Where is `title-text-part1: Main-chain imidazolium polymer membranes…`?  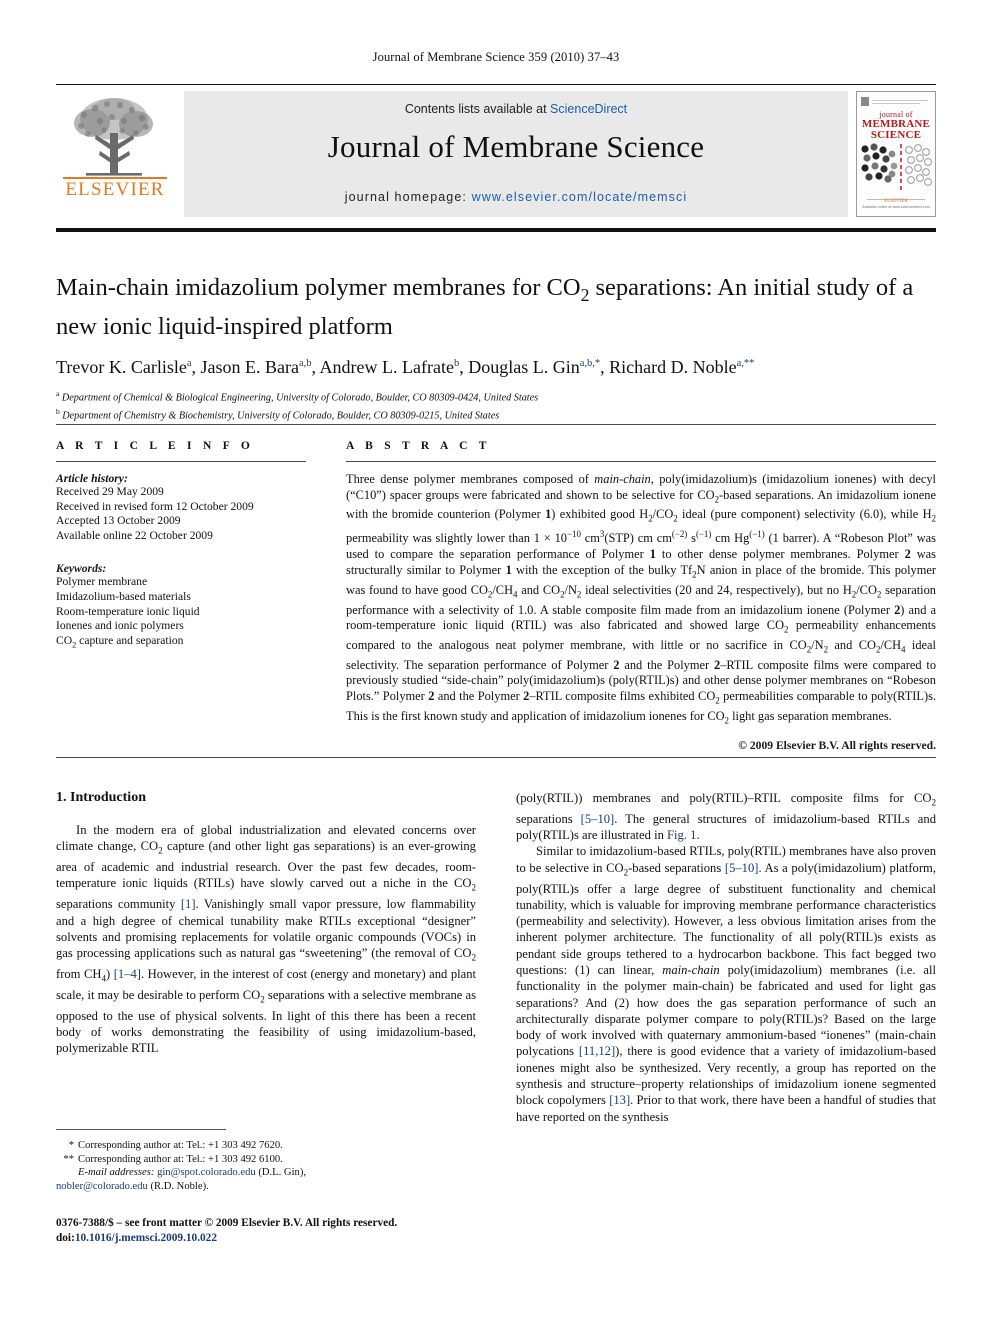
title-text-part1: Main-chain imidazolium polymer membranes… is located at coordinates (318, 287).